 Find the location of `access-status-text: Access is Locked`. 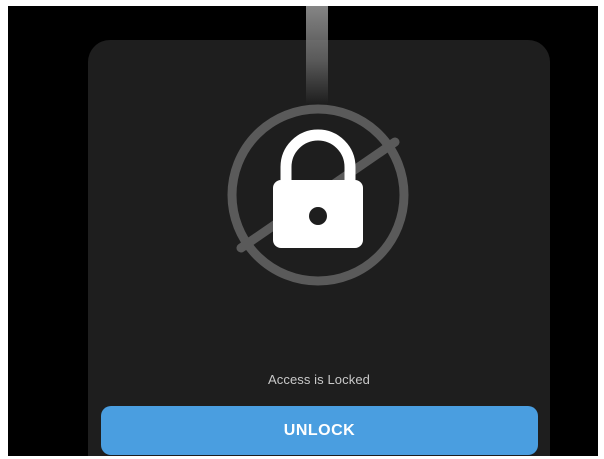

access-status-text: Access is Locked is located at coordinates (319, 379).